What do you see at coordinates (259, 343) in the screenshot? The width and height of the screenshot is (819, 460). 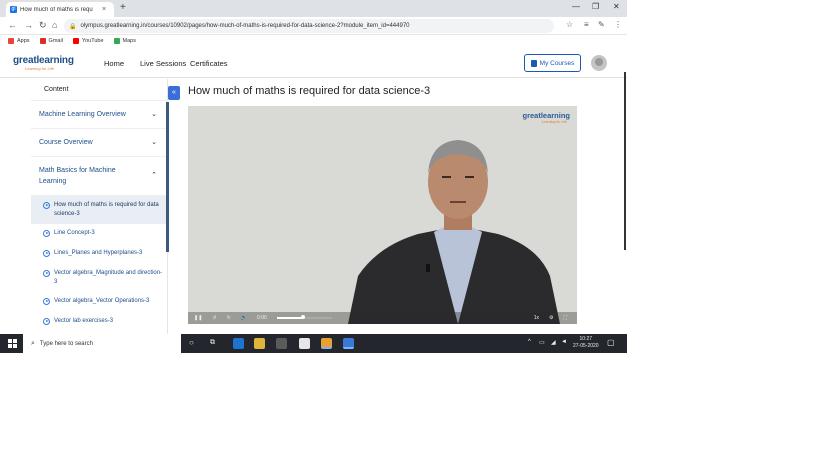 I see `file-explorer-icon` at bounding box center [259, 343].